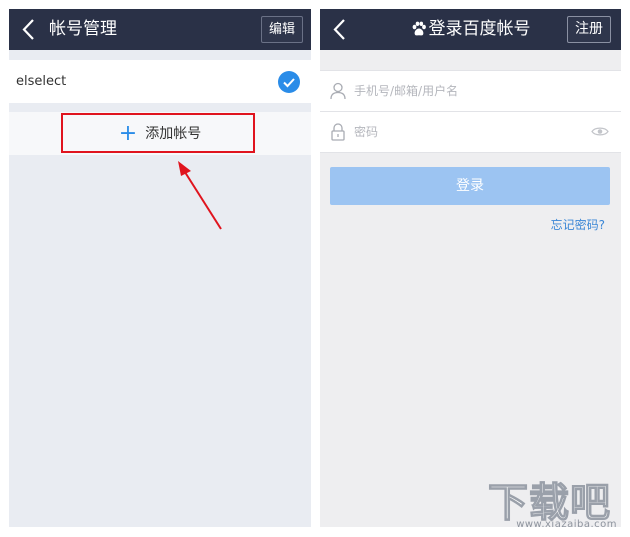  I want to click on register-button: 注册, so click(589, 29).